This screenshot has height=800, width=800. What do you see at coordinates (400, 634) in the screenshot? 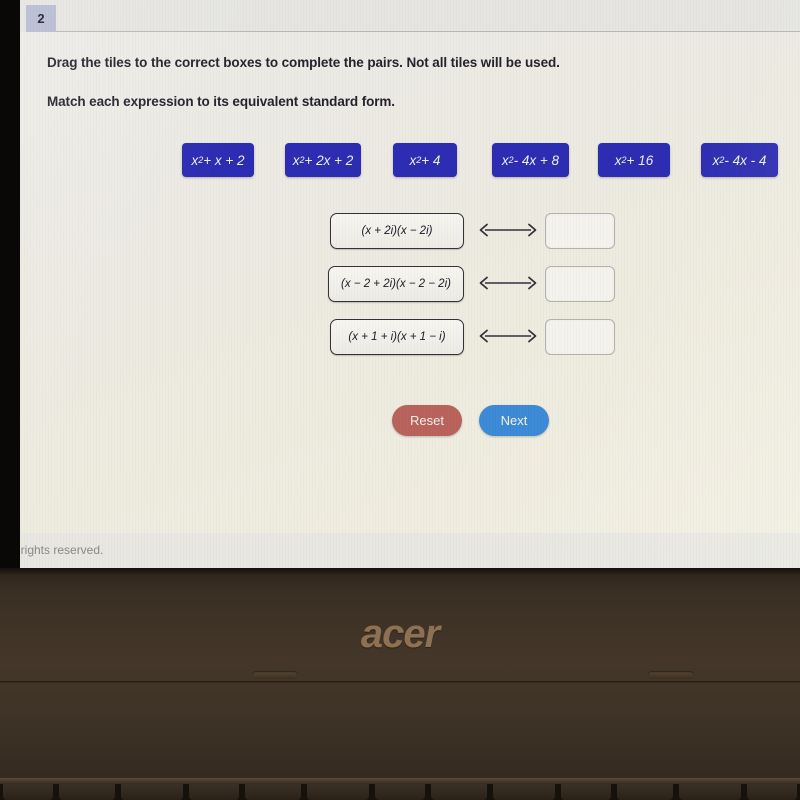
I see `acer-brand-logo: acer` at bounding box center [400, 634].